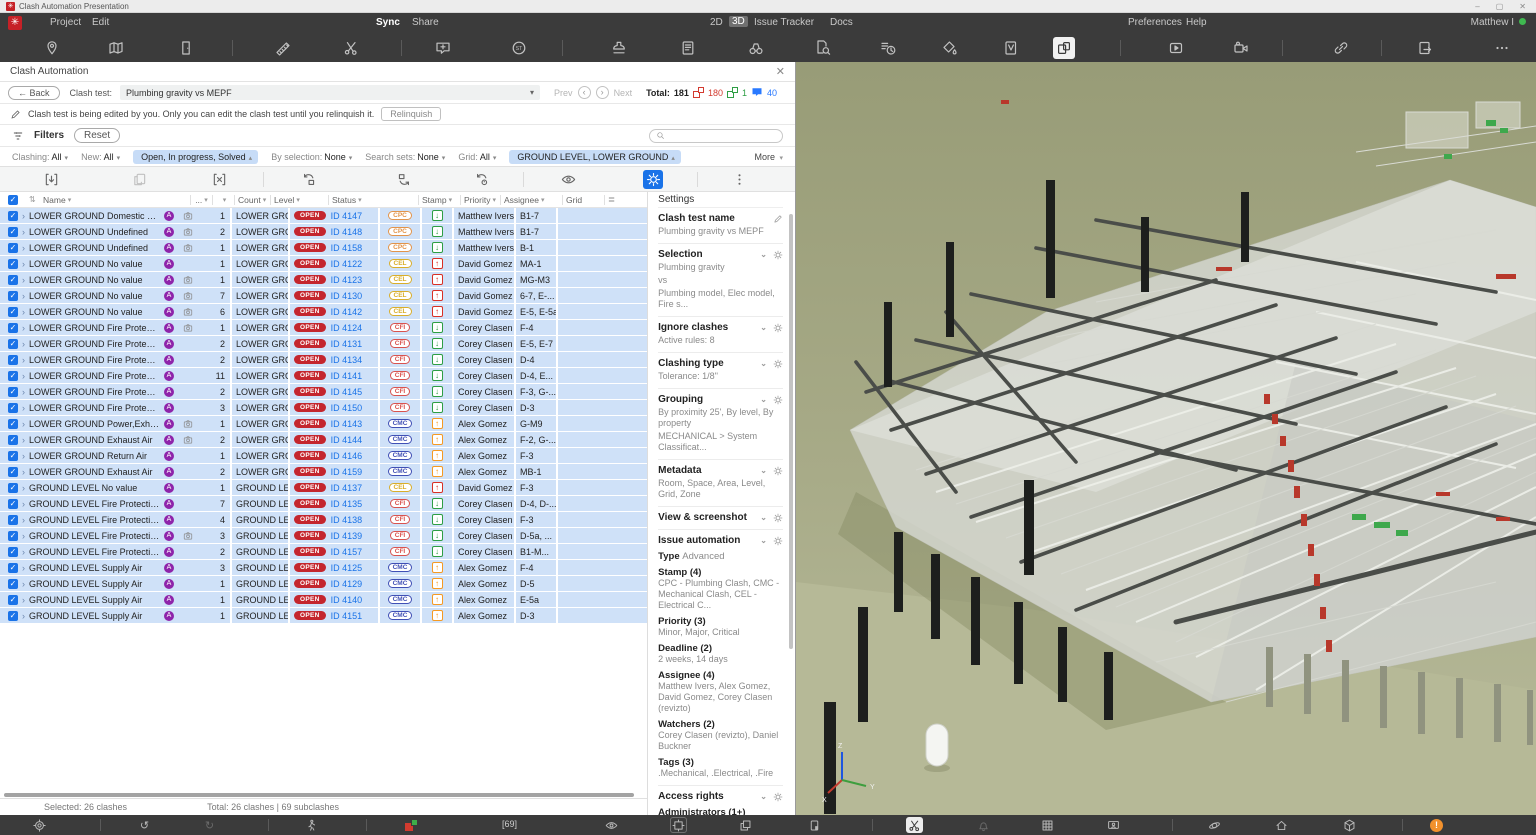 The image size is (1536, 835). Describe the element at coordinates (100, 22) in the screenshot. I see `menu-edit: Edit` at that location.